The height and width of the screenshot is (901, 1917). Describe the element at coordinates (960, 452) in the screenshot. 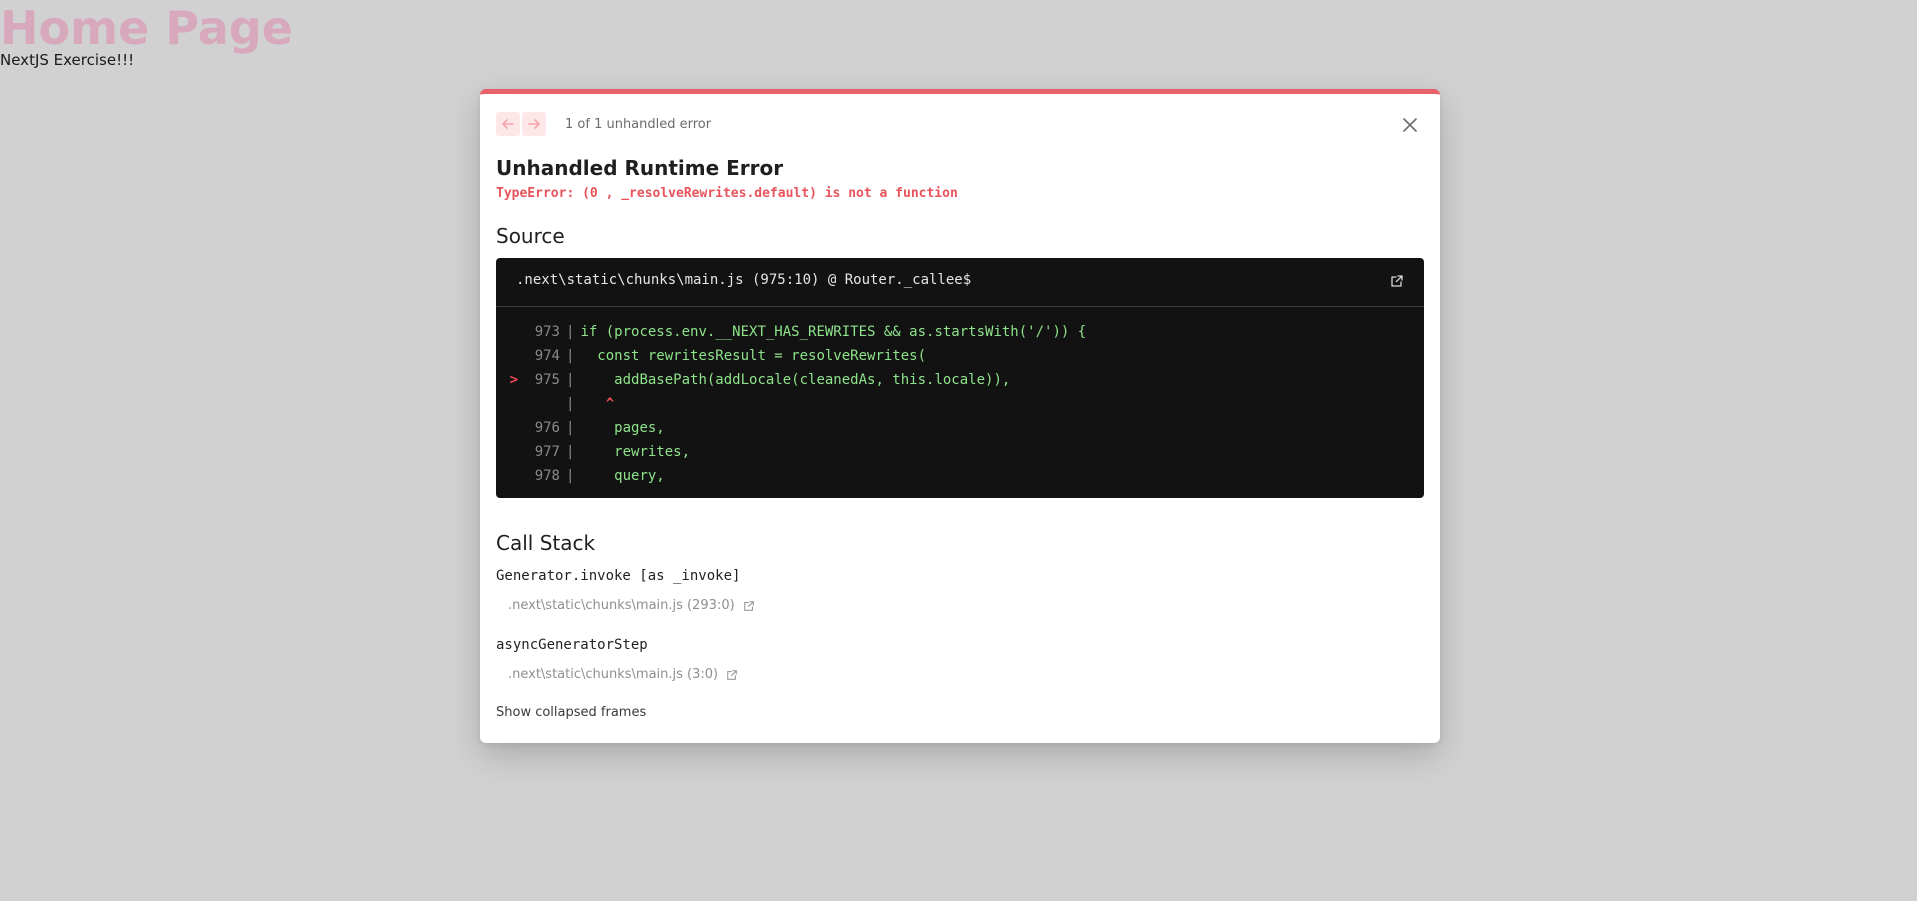

I see `code-line: 977 | rewrites,` at that location.